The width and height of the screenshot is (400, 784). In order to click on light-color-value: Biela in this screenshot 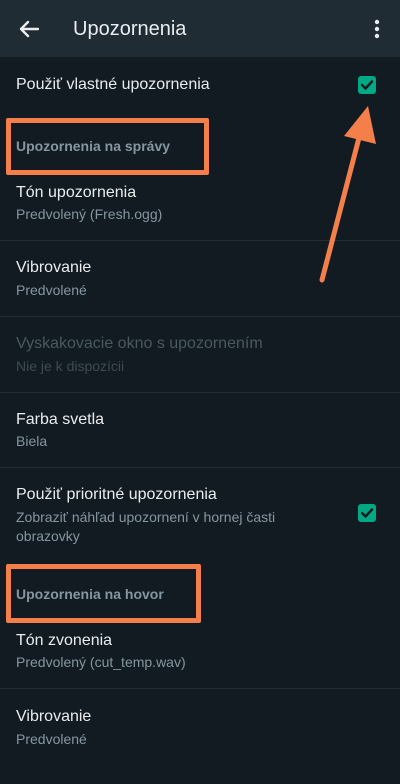, I will do `click(32, 441)`.